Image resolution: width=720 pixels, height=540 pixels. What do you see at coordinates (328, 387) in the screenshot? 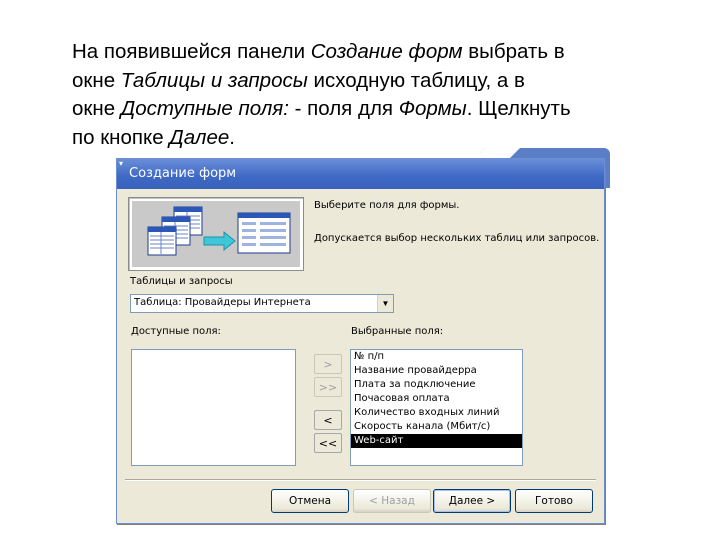
I see `add-all-fields-button: >>` at bounding box center [328, 387].